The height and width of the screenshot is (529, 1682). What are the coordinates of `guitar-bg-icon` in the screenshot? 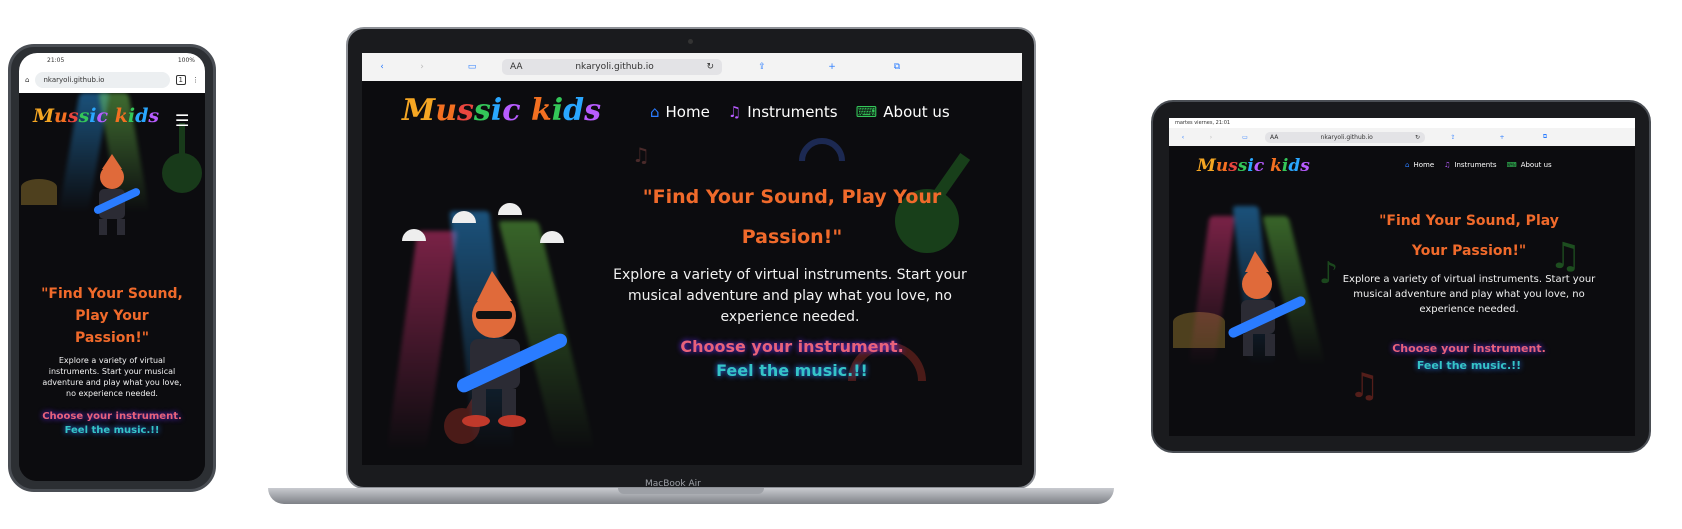 It's located at (182, 158).